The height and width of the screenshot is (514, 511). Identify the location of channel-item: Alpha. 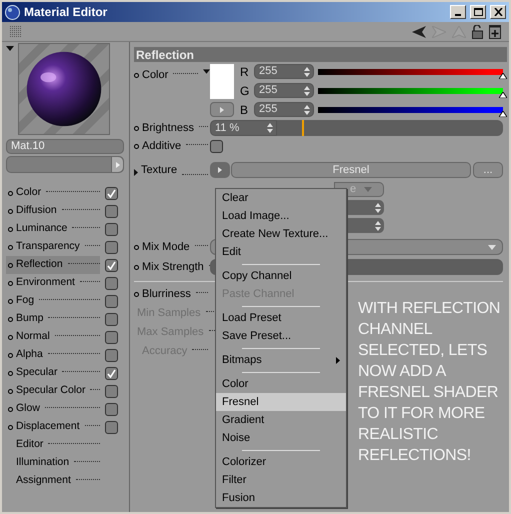
(62, 355).